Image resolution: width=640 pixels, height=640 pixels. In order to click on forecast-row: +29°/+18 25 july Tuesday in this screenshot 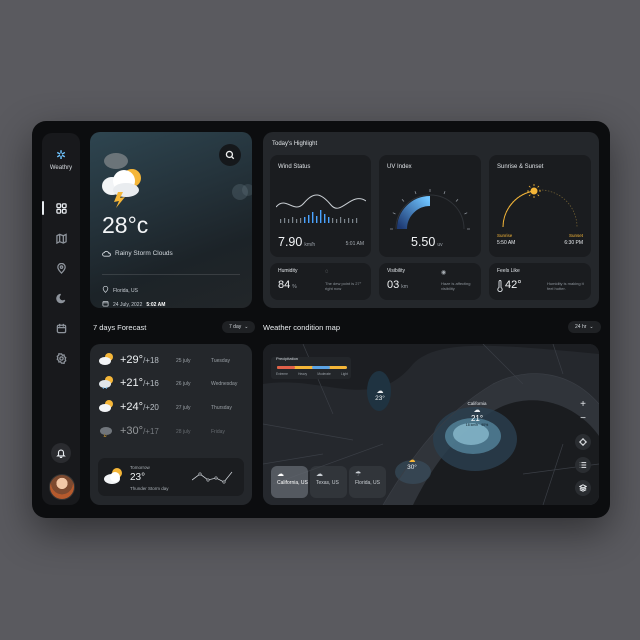, I will do `click(171, 360)`.